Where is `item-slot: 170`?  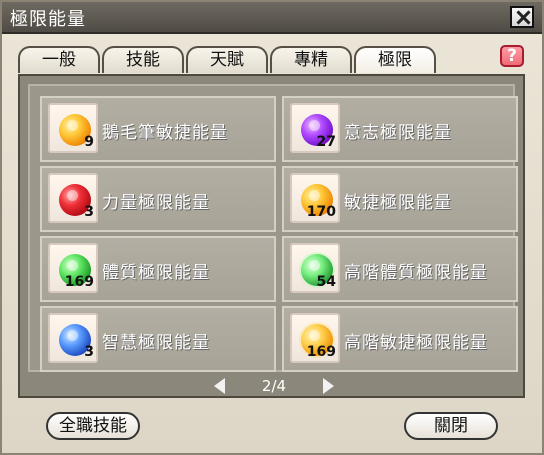
item-slot: 170 is located at coordinates (315, 198).